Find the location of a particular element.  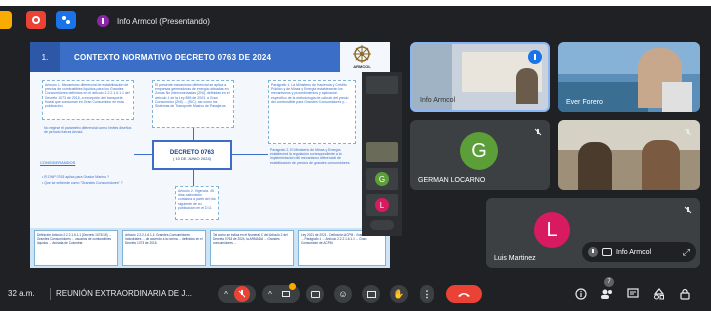

present-screen-icon is located at coordinates (371, 294).